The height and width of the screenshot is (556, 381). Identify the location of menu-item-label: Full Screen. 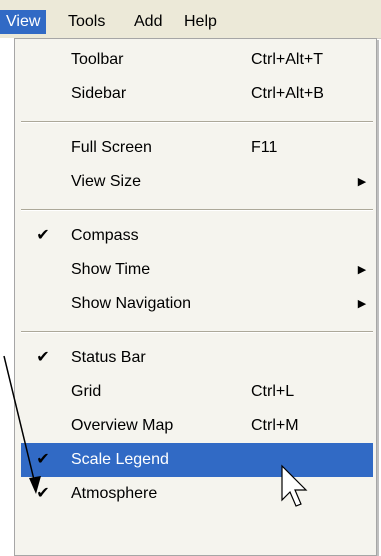
(111, 147).